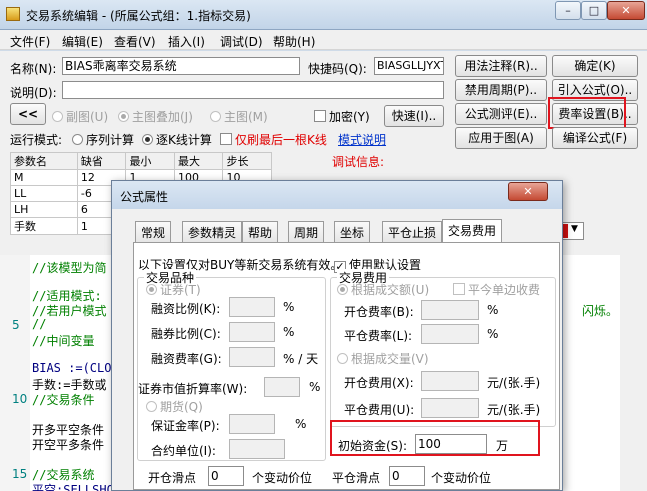  Describe the element at coordinates (501, 90) in the screenshot. I see `disable-period-button: 禁用周期(P)..` at that location.